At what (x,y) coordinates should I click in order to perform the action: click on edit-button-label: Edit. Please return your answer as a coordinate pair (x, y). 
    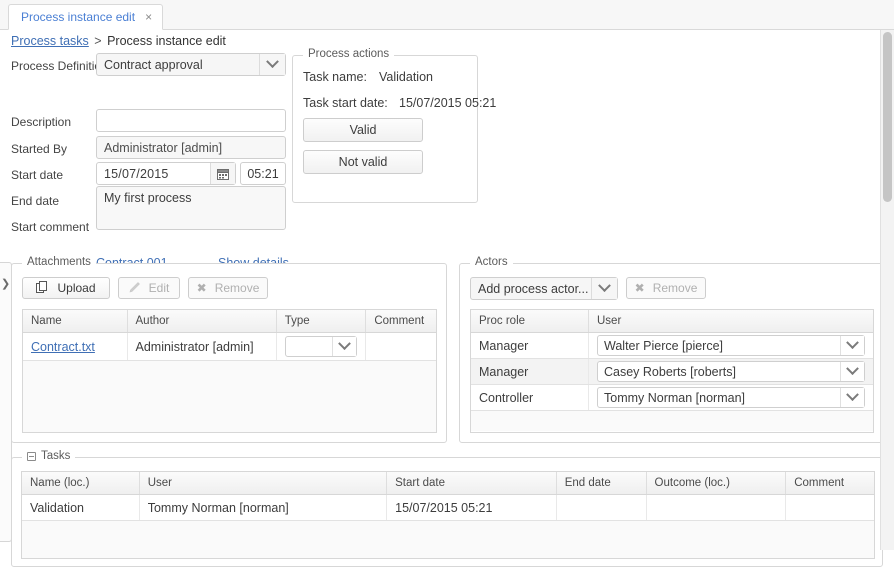
    Looking at the image, I should click on (159, 288).